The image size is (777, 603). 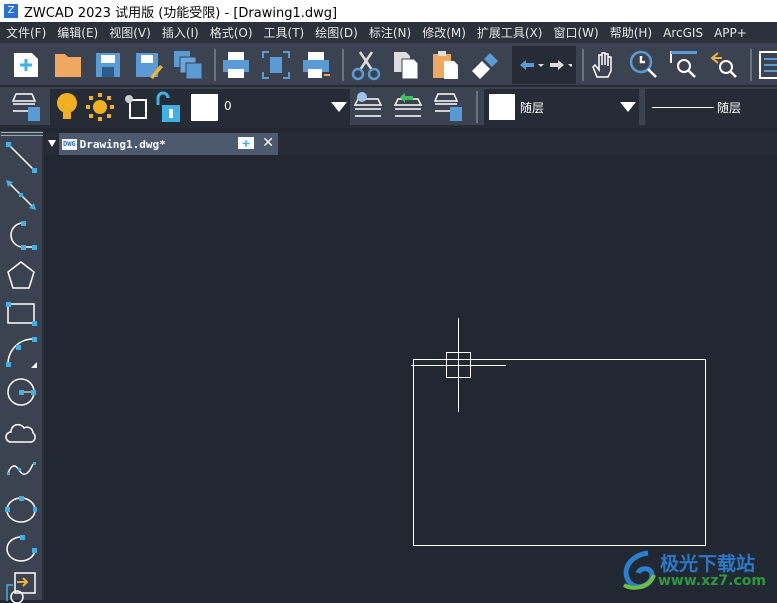 What do you see at coordinates (108, 65) in the screenshot?
I see `save-icon` at bounding box center [108, 65].